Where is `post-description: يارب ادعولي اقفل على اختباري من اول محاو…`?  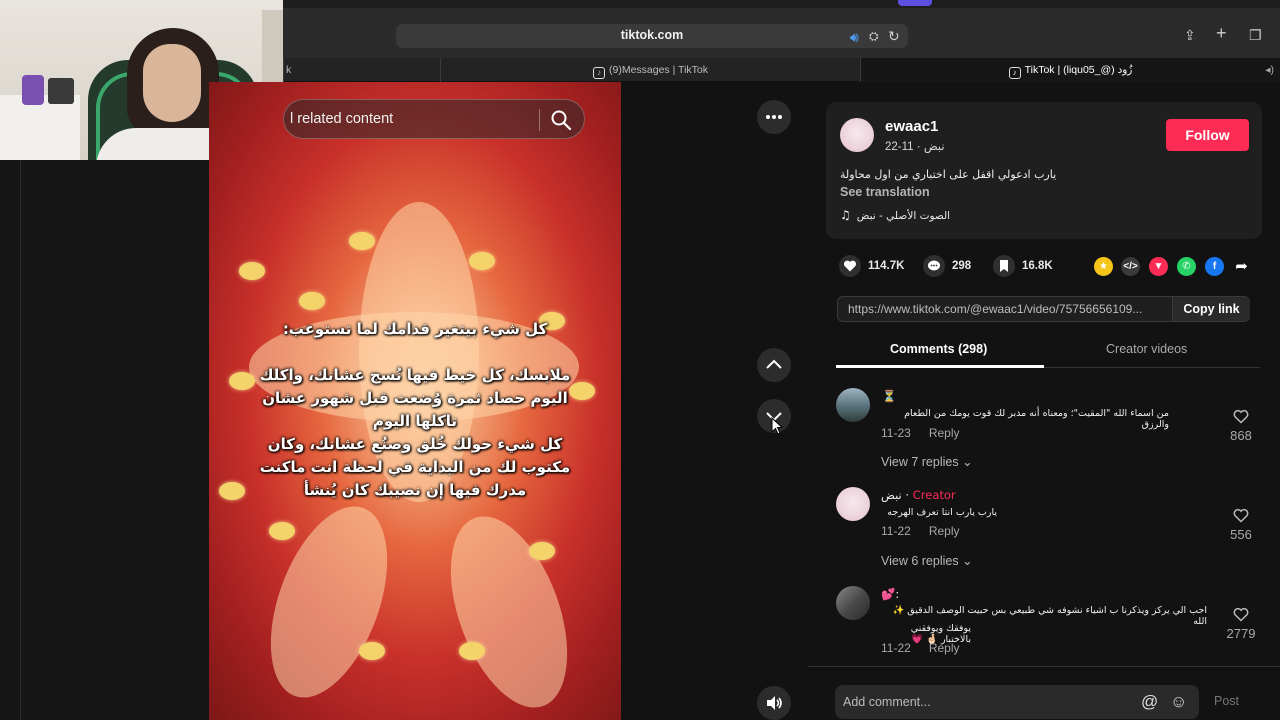
post-description: يارب ادعولي اقفل على اختباري من اول محاو… is located at coordinates (948, 174).